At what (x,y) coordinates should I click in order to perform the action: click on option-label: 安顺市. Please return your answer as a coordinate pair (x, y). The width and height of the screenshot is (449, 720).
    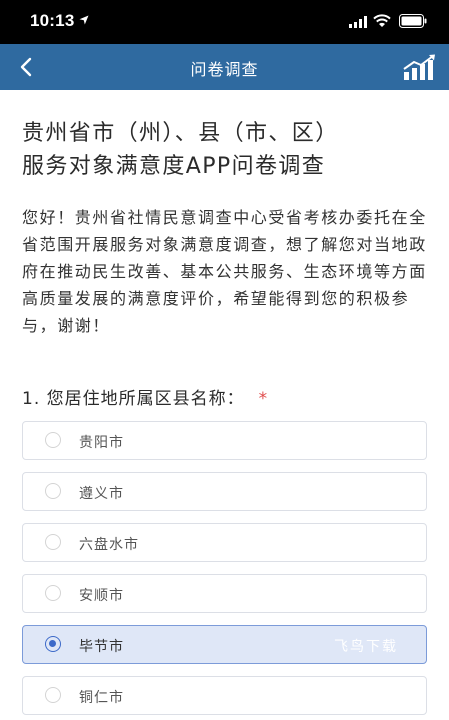
    Looking at the image, I should click on (101, 596).